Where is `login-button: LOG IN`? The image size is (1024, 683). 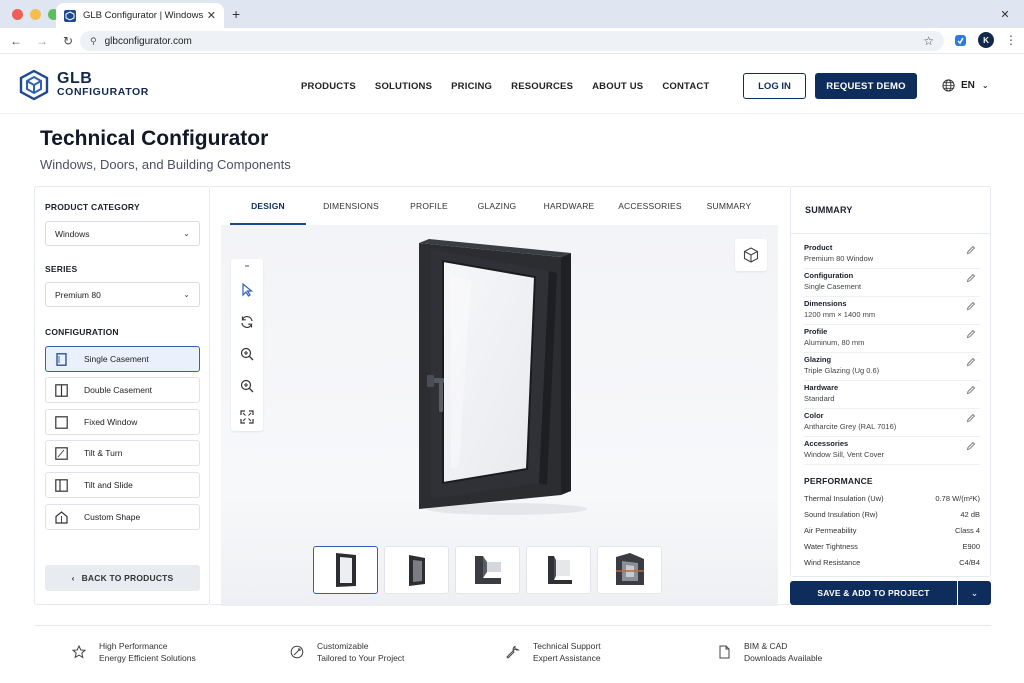
login-button: LOG IN is located at coordinates (774, 86).